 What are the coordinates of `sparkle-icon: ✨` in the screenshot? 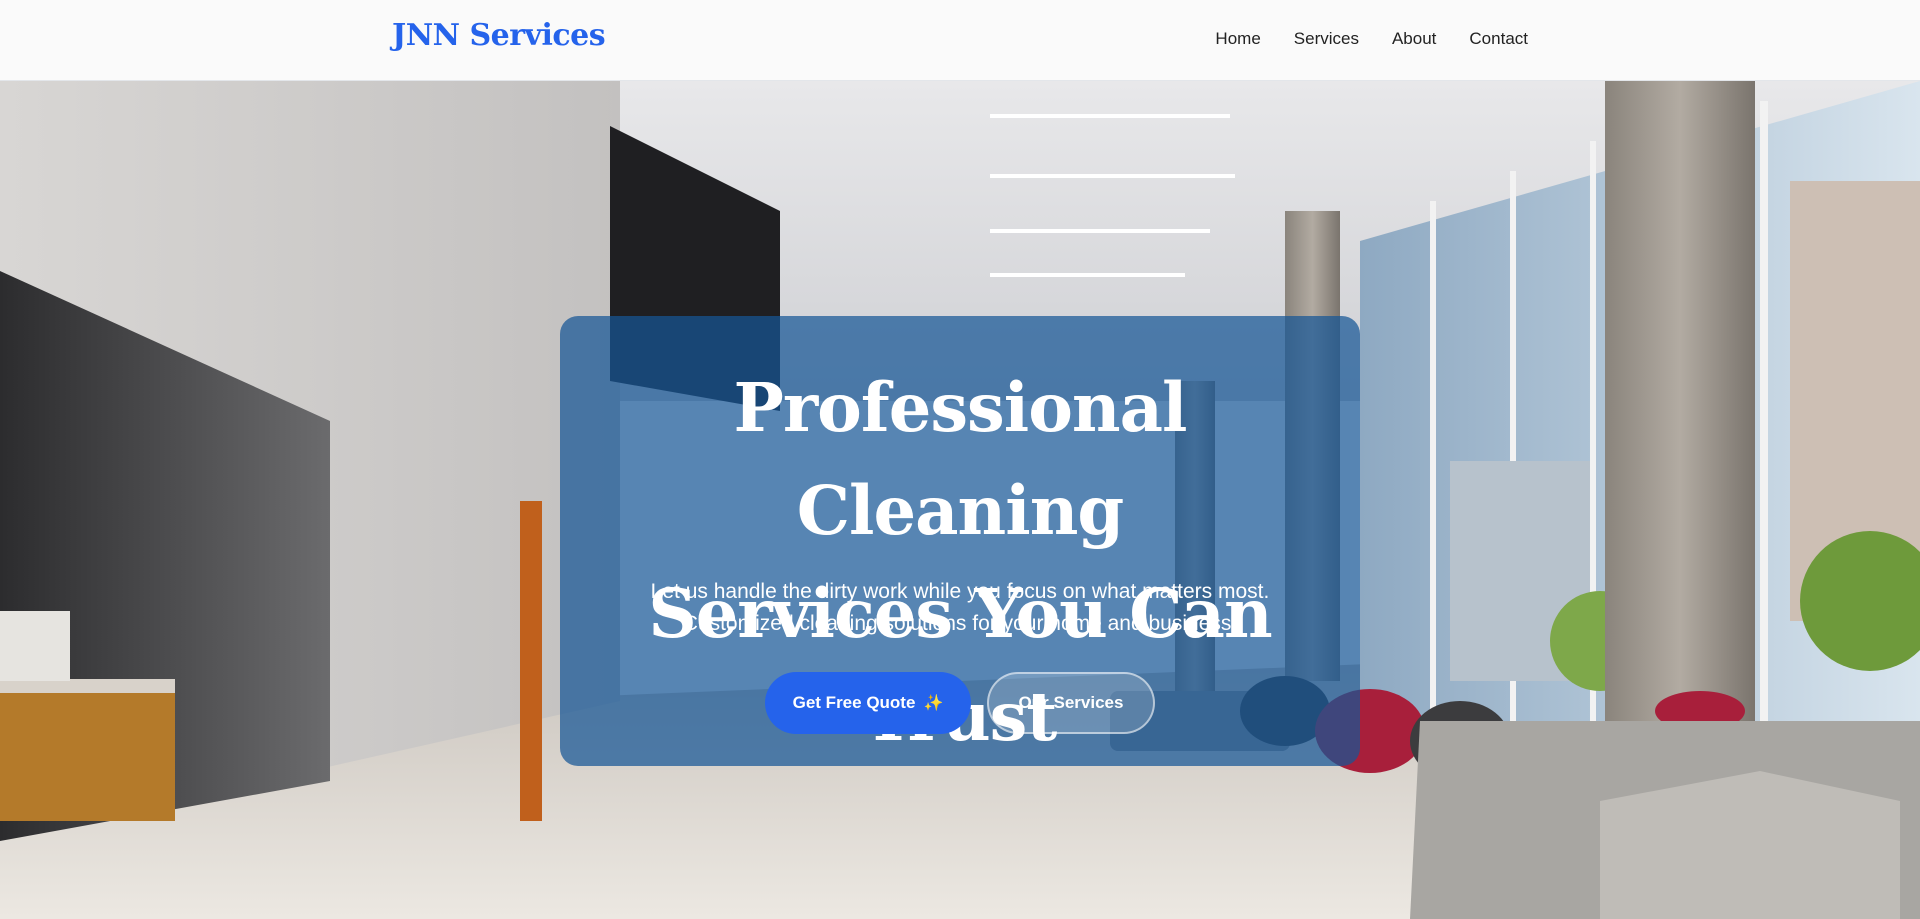 It's located at (933, 703).